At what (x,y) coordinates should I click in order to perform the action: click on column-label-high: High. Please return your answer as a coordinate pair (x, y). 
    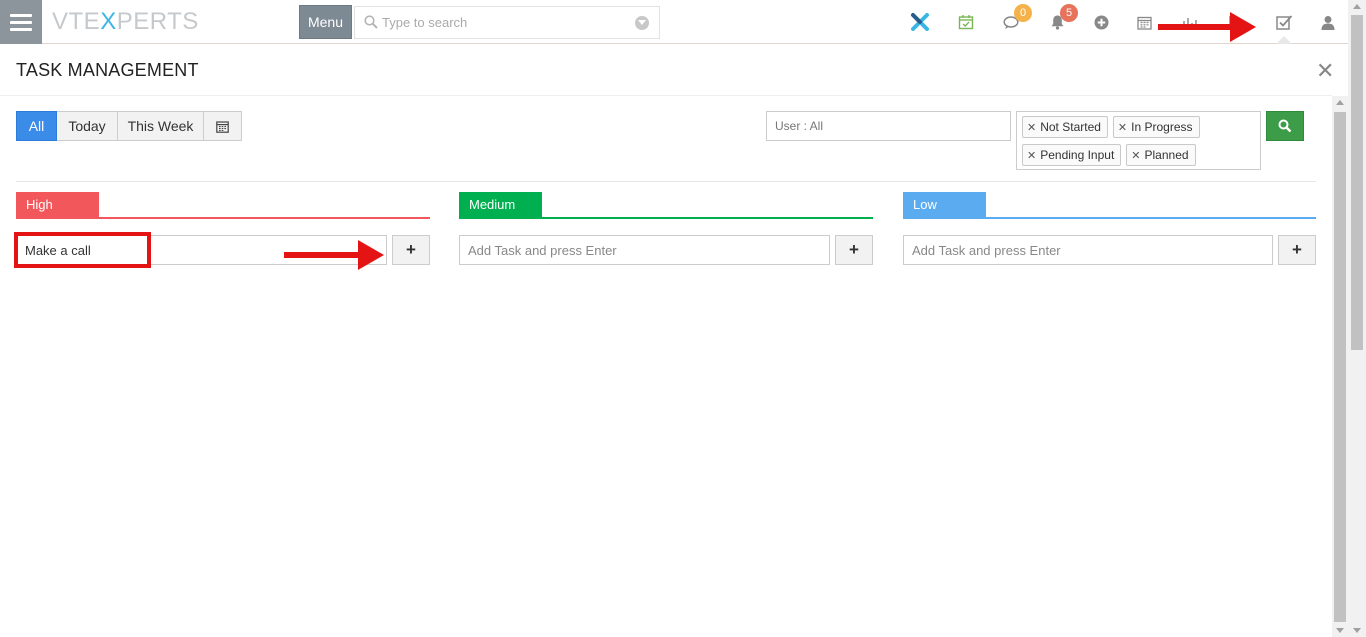
    Looking at the image, I should click on (57, 204).